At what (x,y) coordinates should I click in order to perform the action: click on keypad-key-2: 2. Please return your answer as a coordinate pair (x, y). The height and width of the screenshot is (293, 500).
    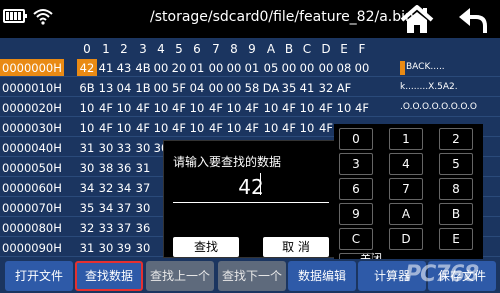
    Looking at the image, I should click on (456, 139).